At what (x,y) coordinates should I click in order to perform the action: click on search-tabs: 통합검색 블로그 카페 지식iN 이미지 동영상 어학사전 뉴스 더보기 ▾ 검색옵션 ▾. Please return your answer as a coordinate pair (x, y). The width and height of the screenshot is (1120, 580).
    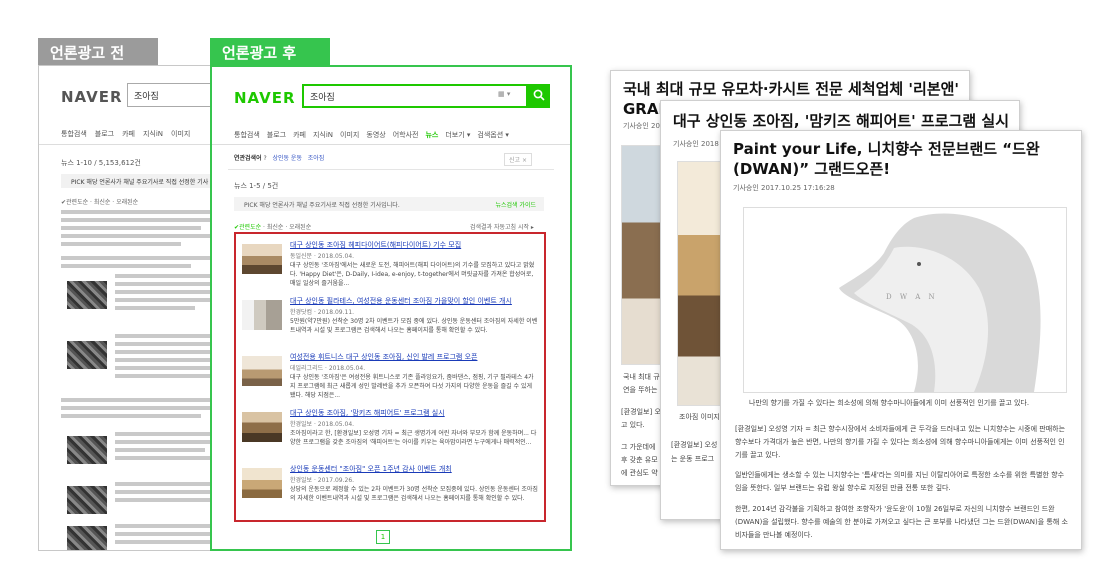
    Looking at the image, I should click on (399, 135).